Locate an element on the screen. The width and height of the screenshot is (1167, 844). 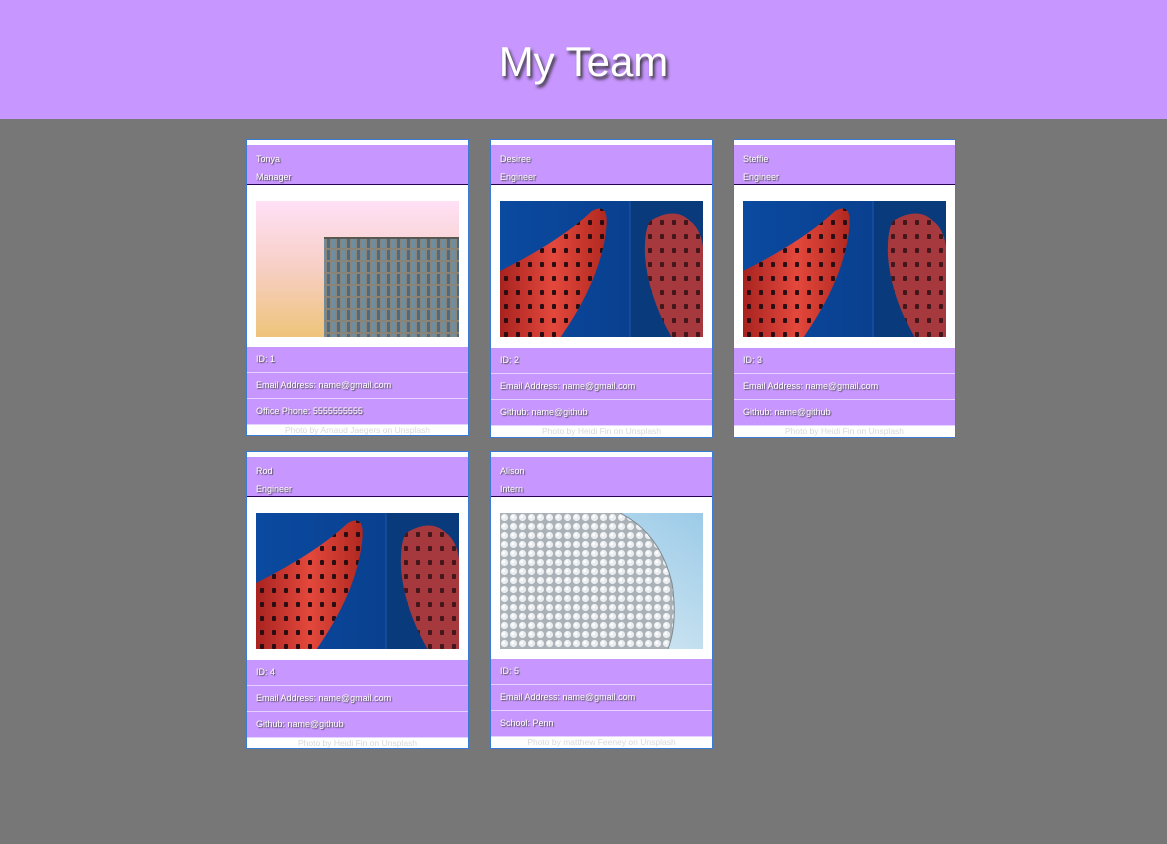
employee-name: Steffie is located at coordinates (756, 159).